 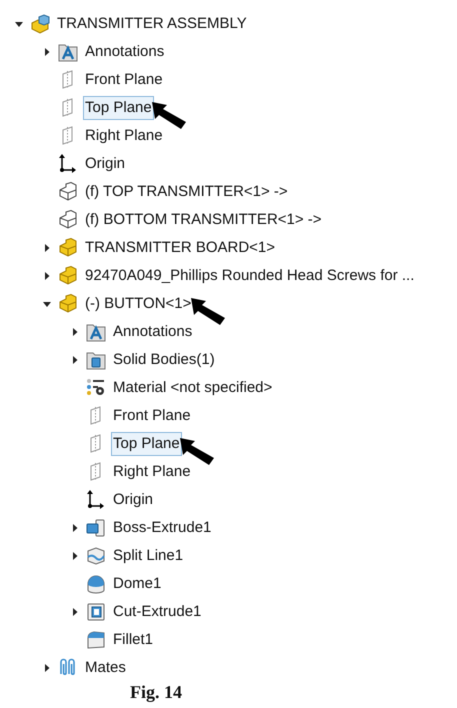 I want to click on tree-item: Mates, so click(x=105, y=668).